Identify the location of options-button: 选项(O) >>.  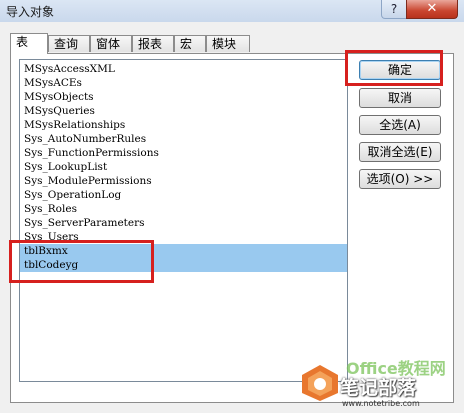
(400, 179).